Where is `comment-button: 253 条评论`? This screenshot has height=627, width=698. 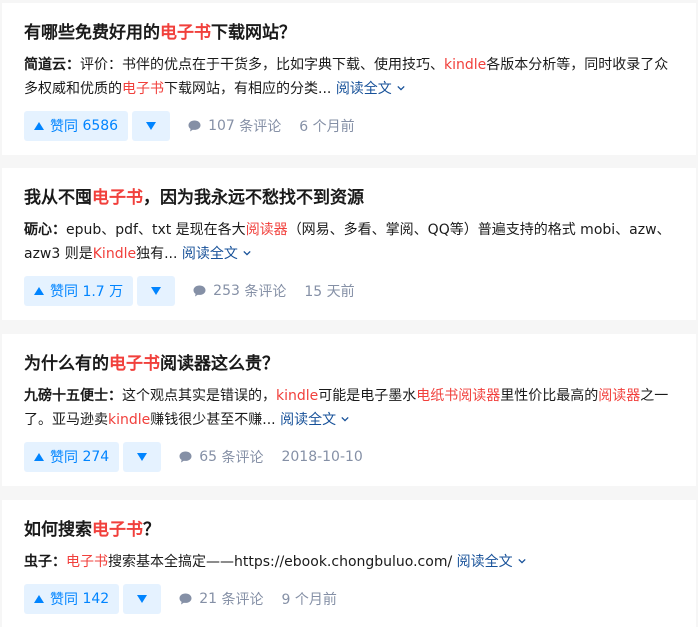
comment-button: 253 条评论 is located at coordinates (239, 291).